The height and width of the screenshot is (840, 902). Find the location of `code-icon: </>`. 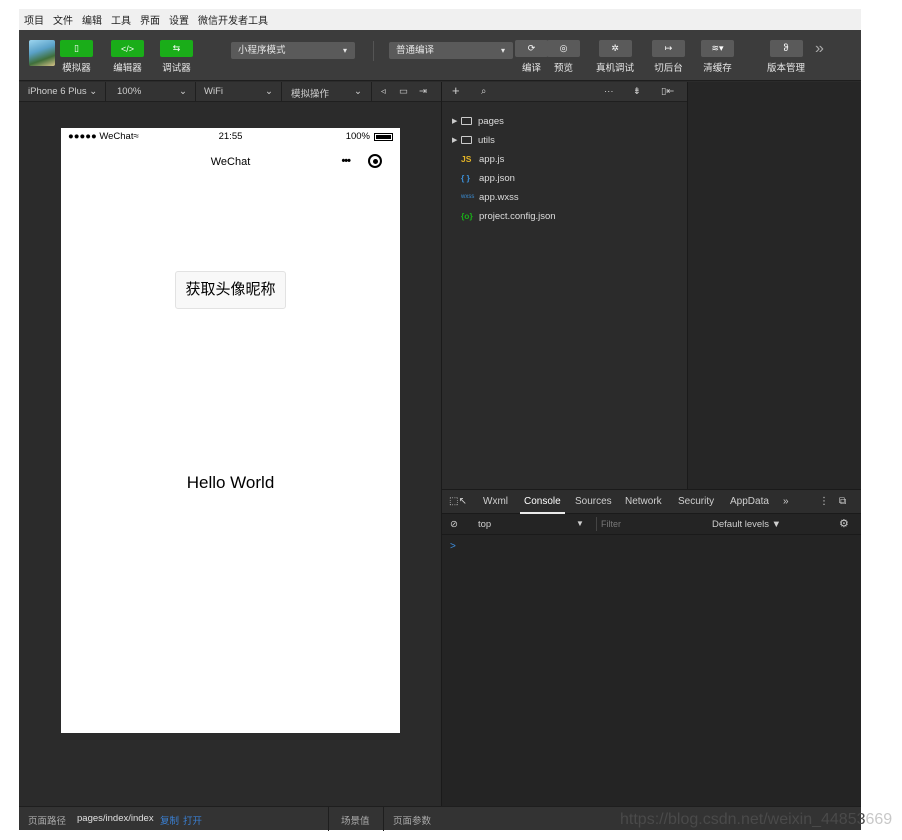

code-icon: </> is located at coordinates (127, 48).